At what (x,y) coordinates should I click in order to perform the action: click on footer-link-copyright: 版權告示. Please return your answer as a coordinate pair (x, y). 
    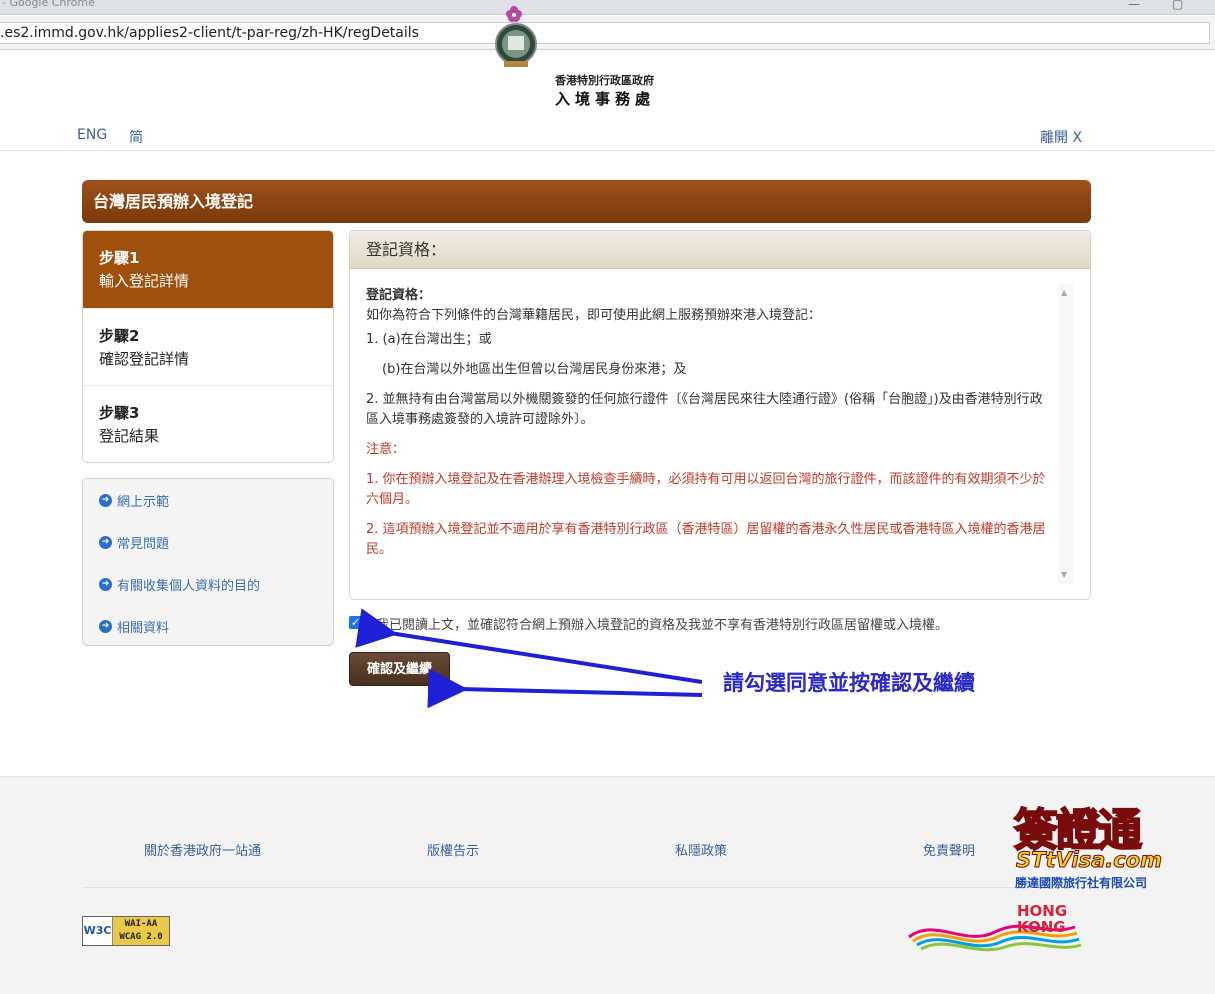
    Looking at the image, I should click on (453, 849).